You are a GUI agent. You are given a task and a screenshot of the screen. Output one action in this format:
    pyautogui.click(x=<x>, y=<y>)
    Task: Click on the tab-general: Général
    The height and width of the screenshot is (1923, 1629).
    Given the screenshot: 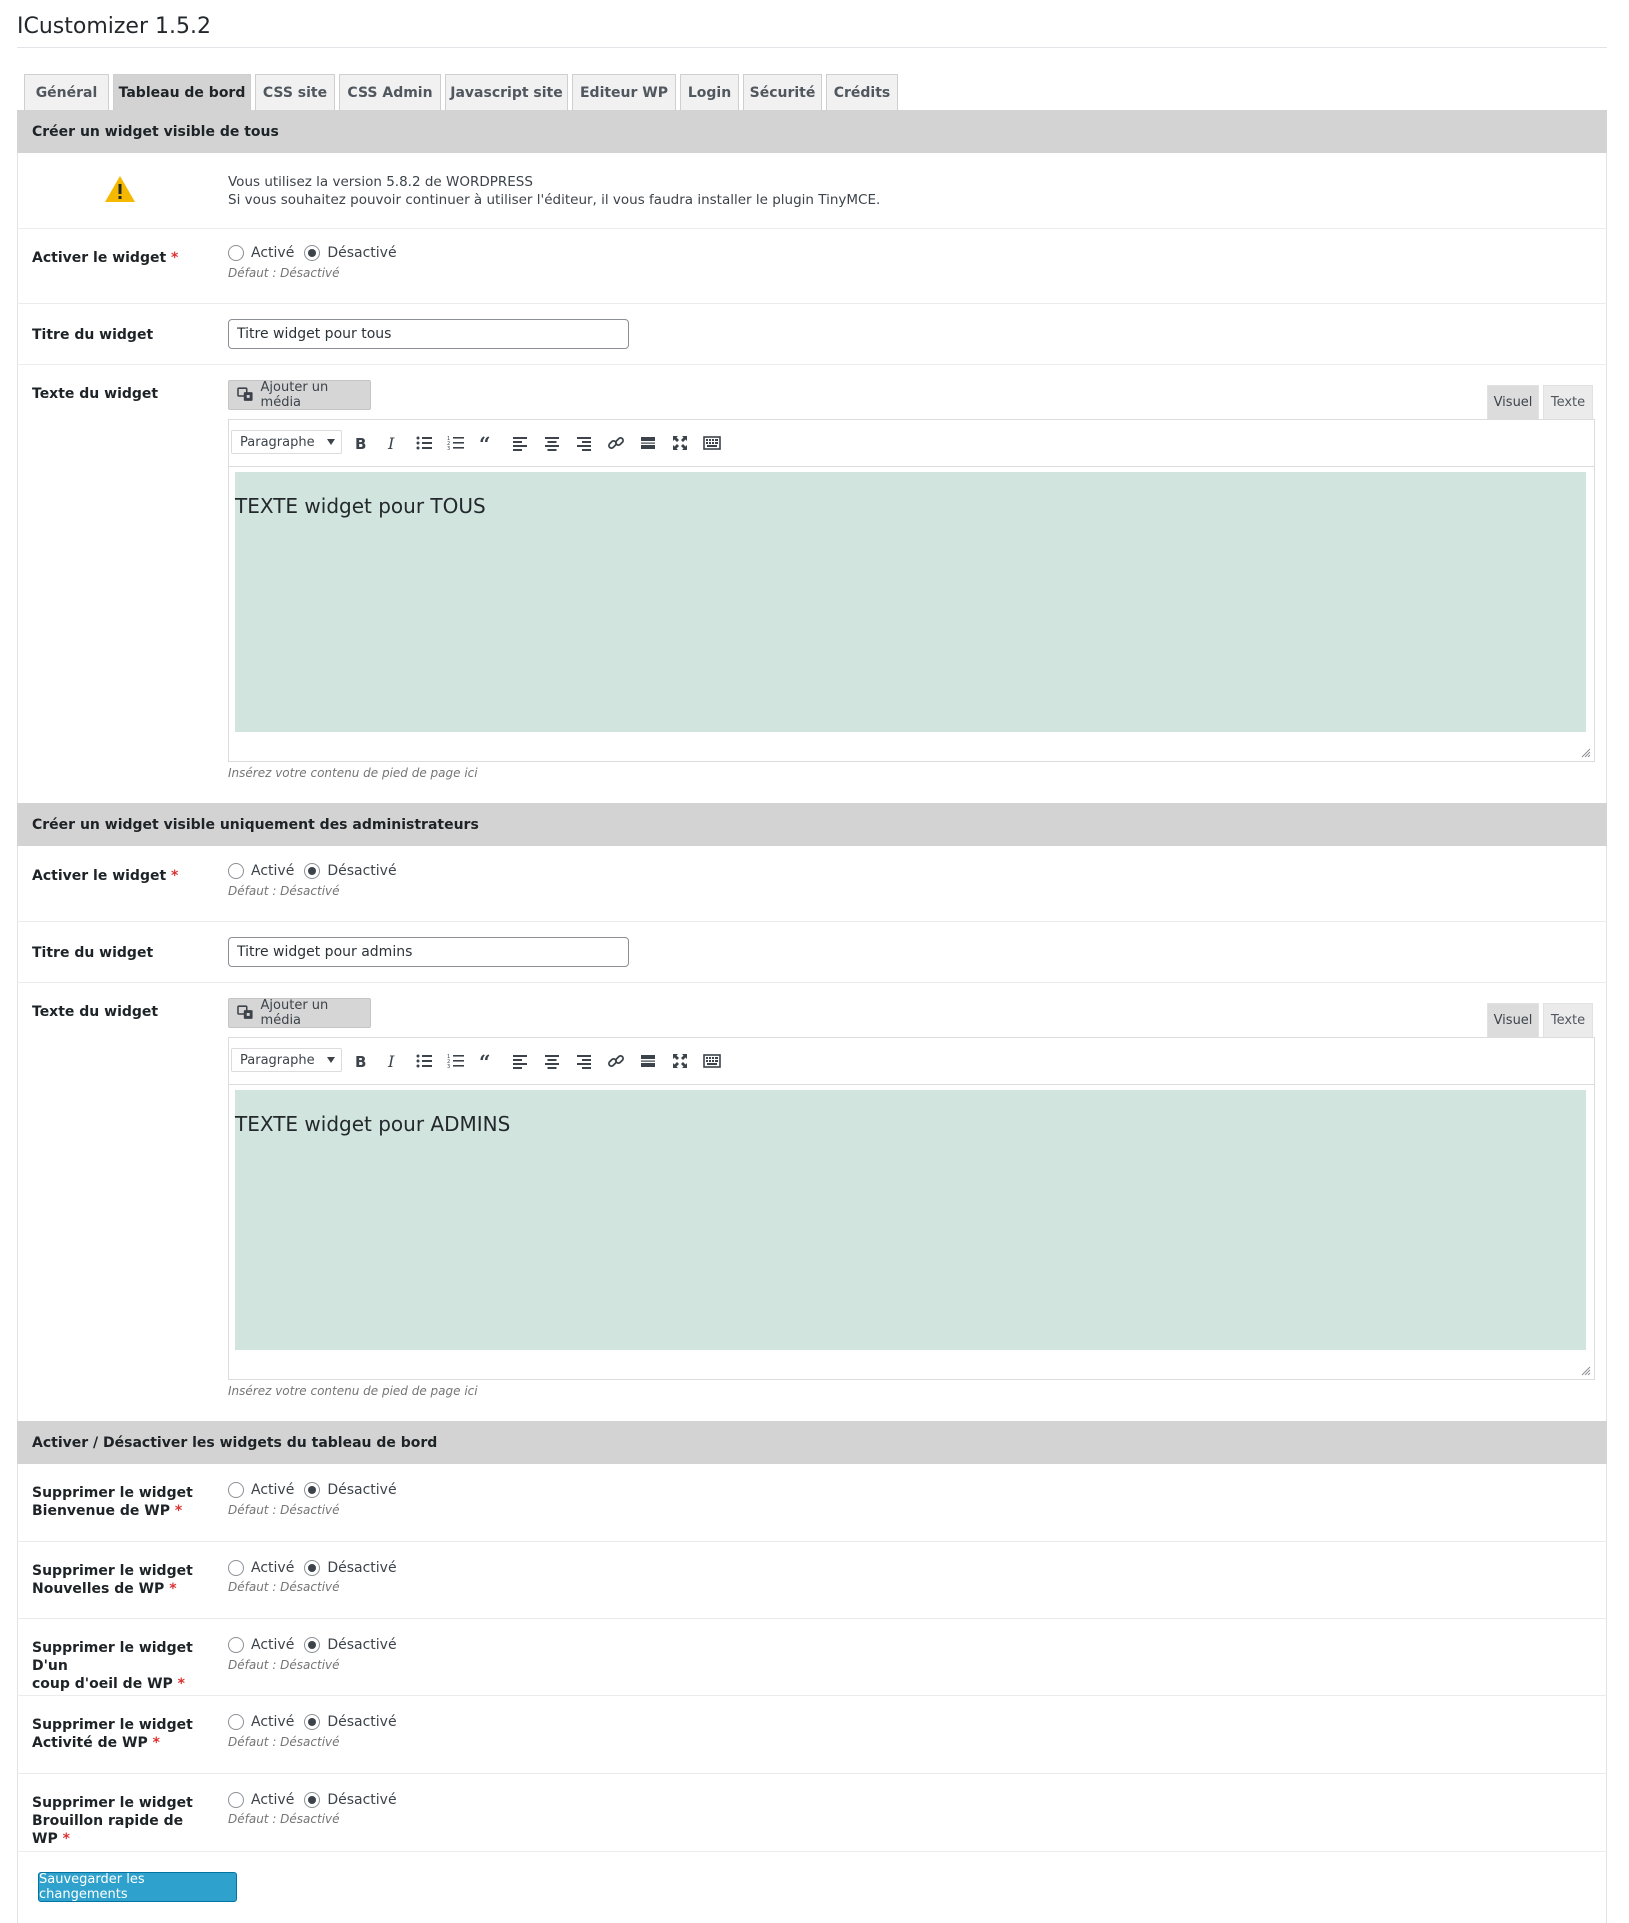 What is the action you would take?
    pyautogui.click(x=66, y=92)
    